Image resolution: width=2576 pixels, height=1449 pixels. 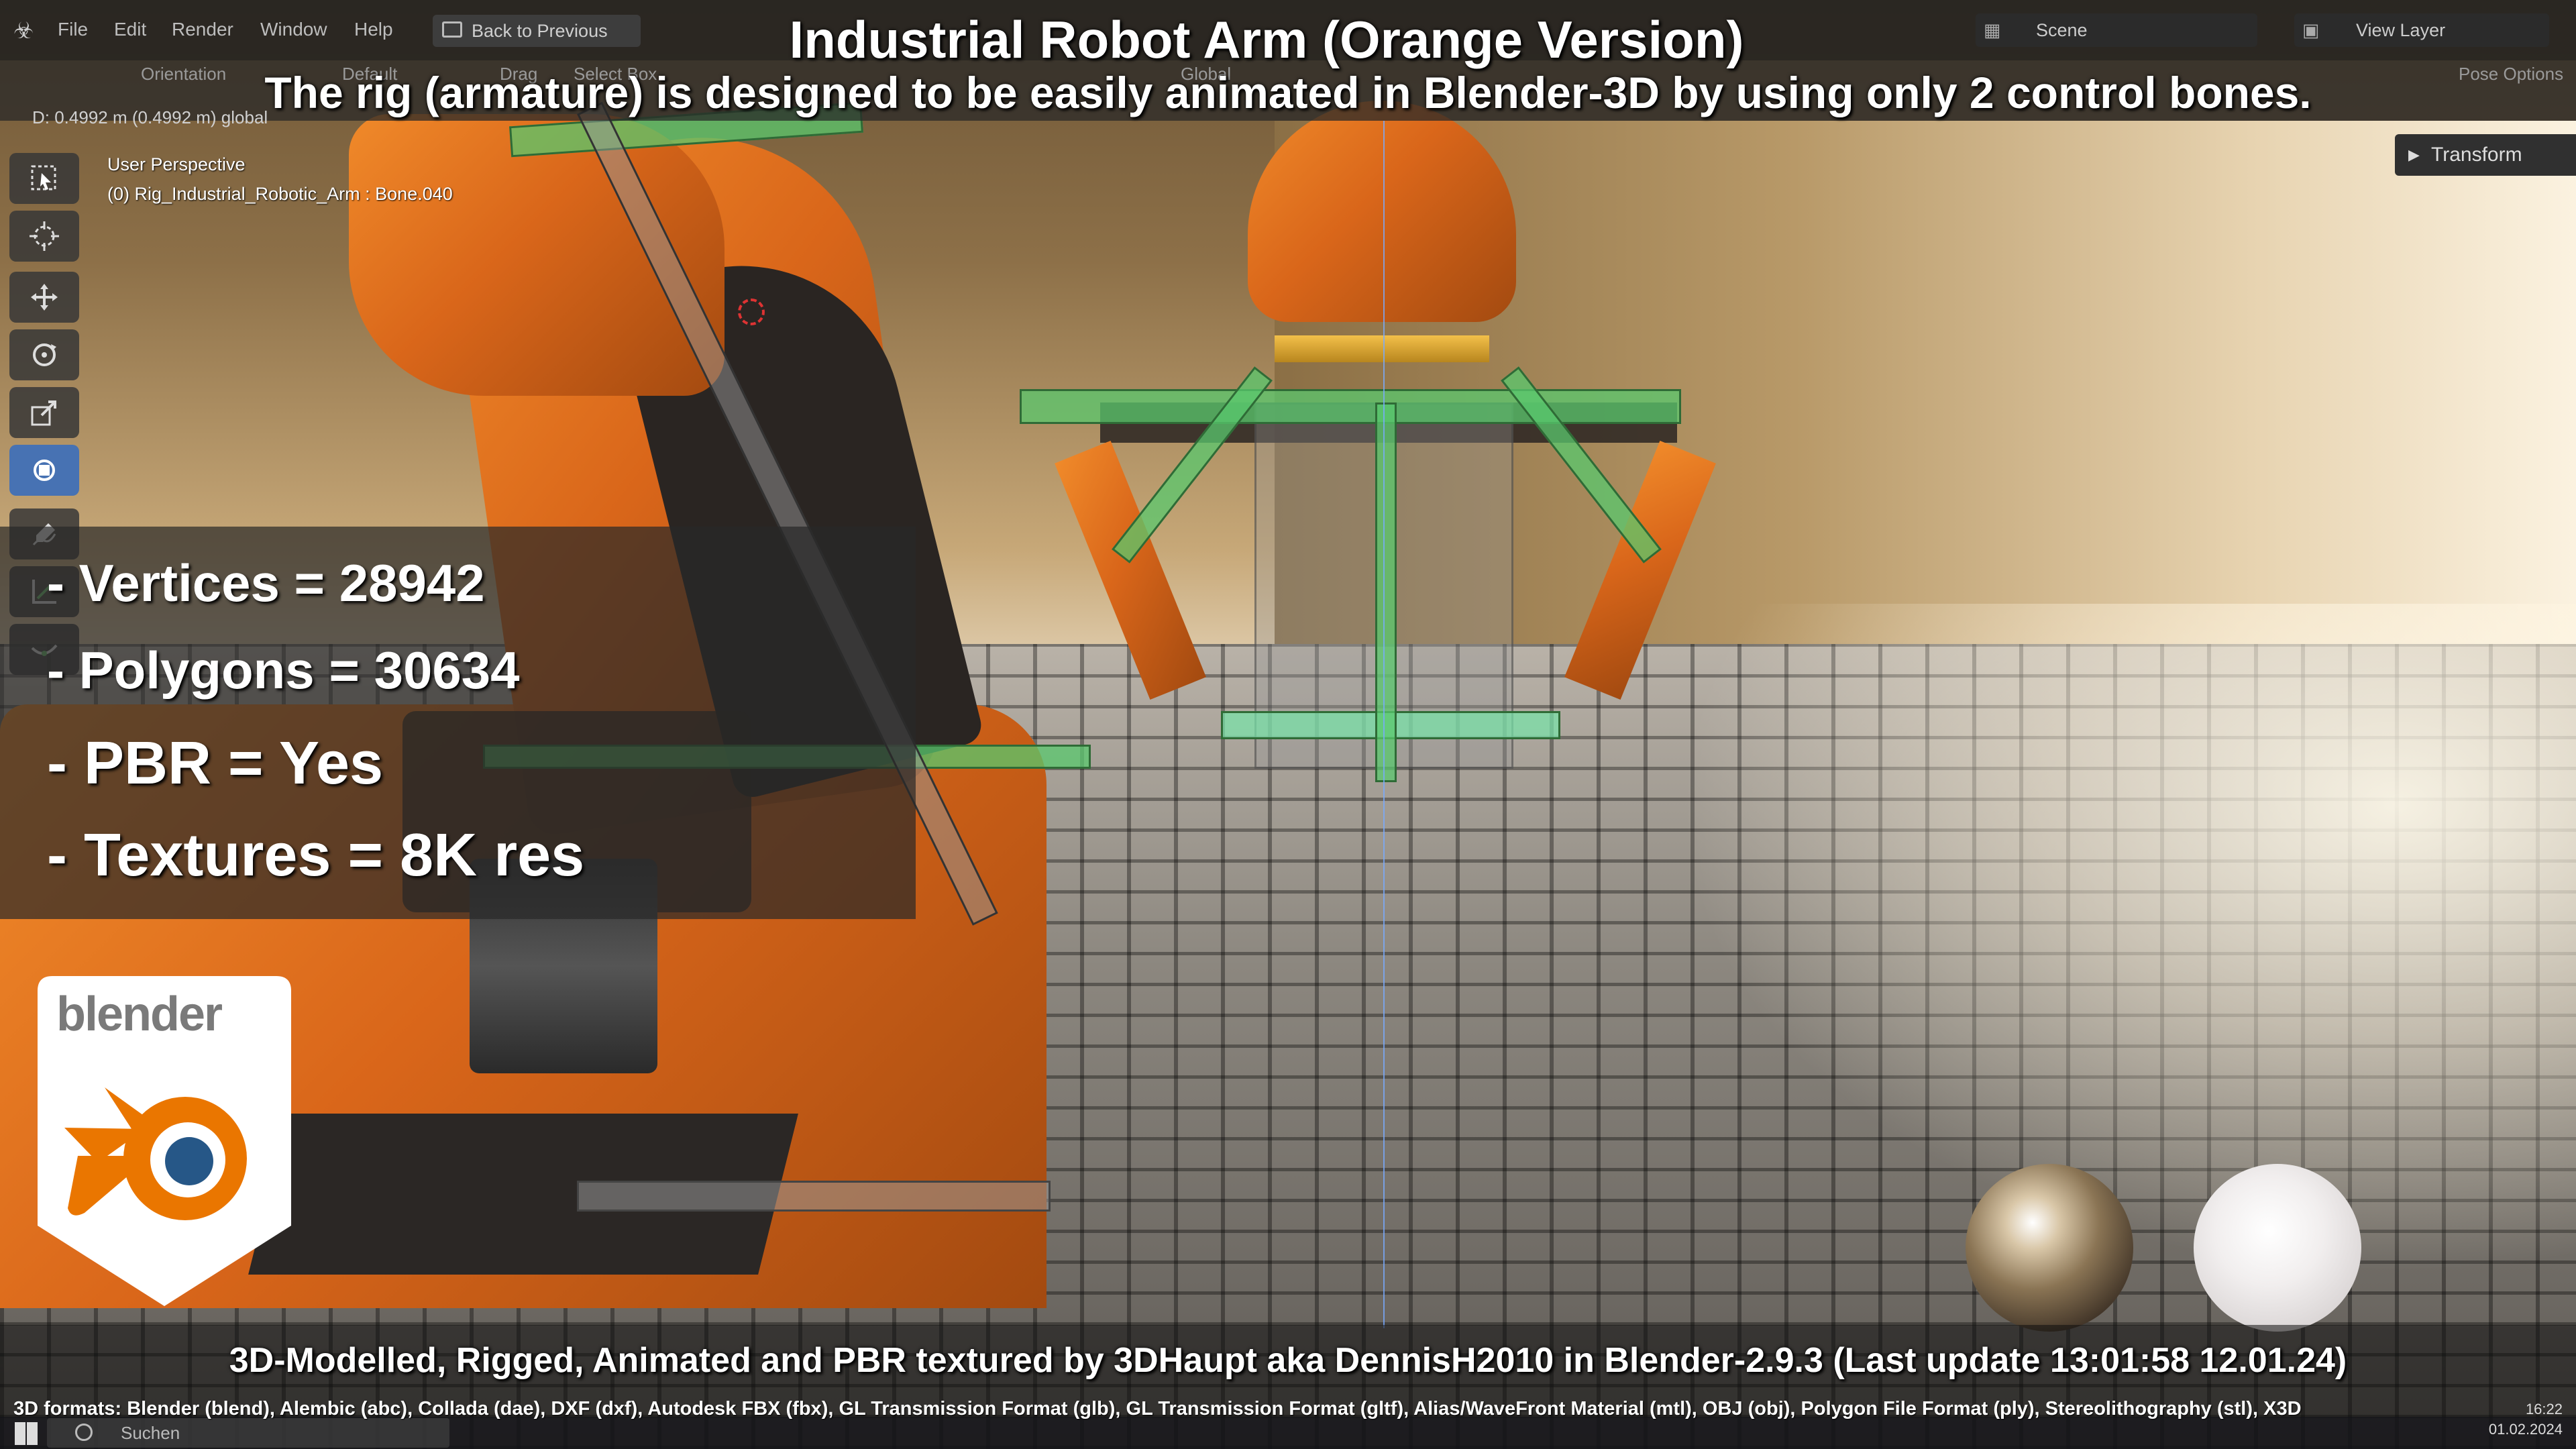 I want to click on hdri-reflection-sphere, so click(x=2049, y=1248).